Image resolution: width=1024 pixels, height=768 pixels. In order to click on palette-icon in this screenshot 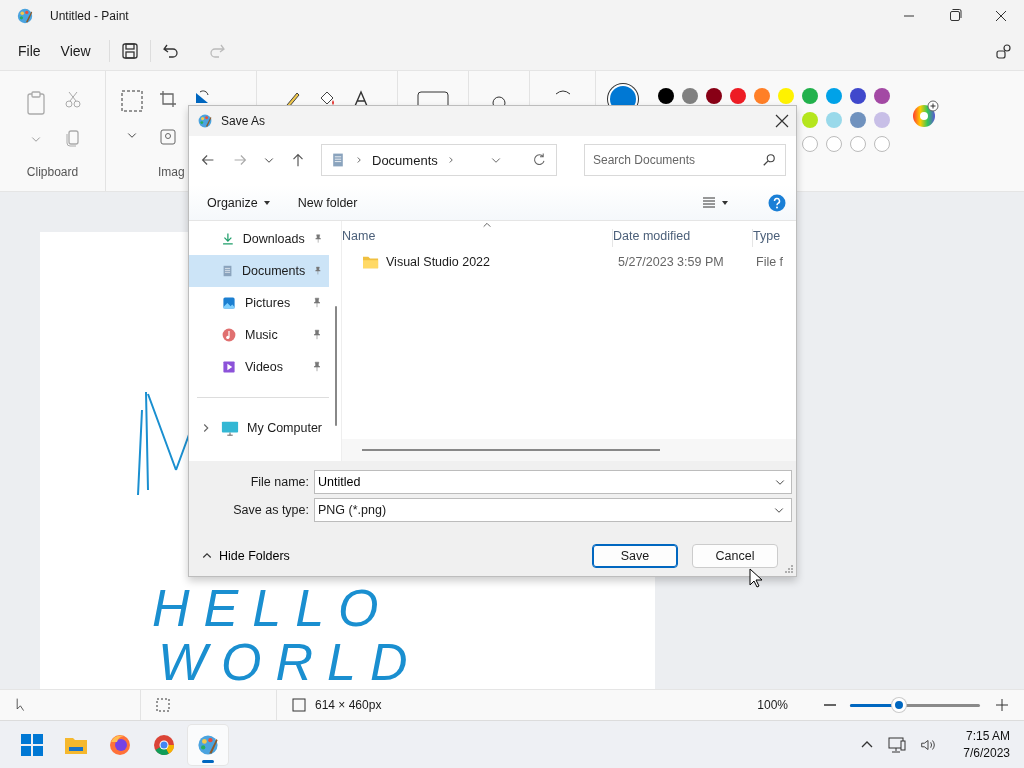, I will do `click(208, 744)`.